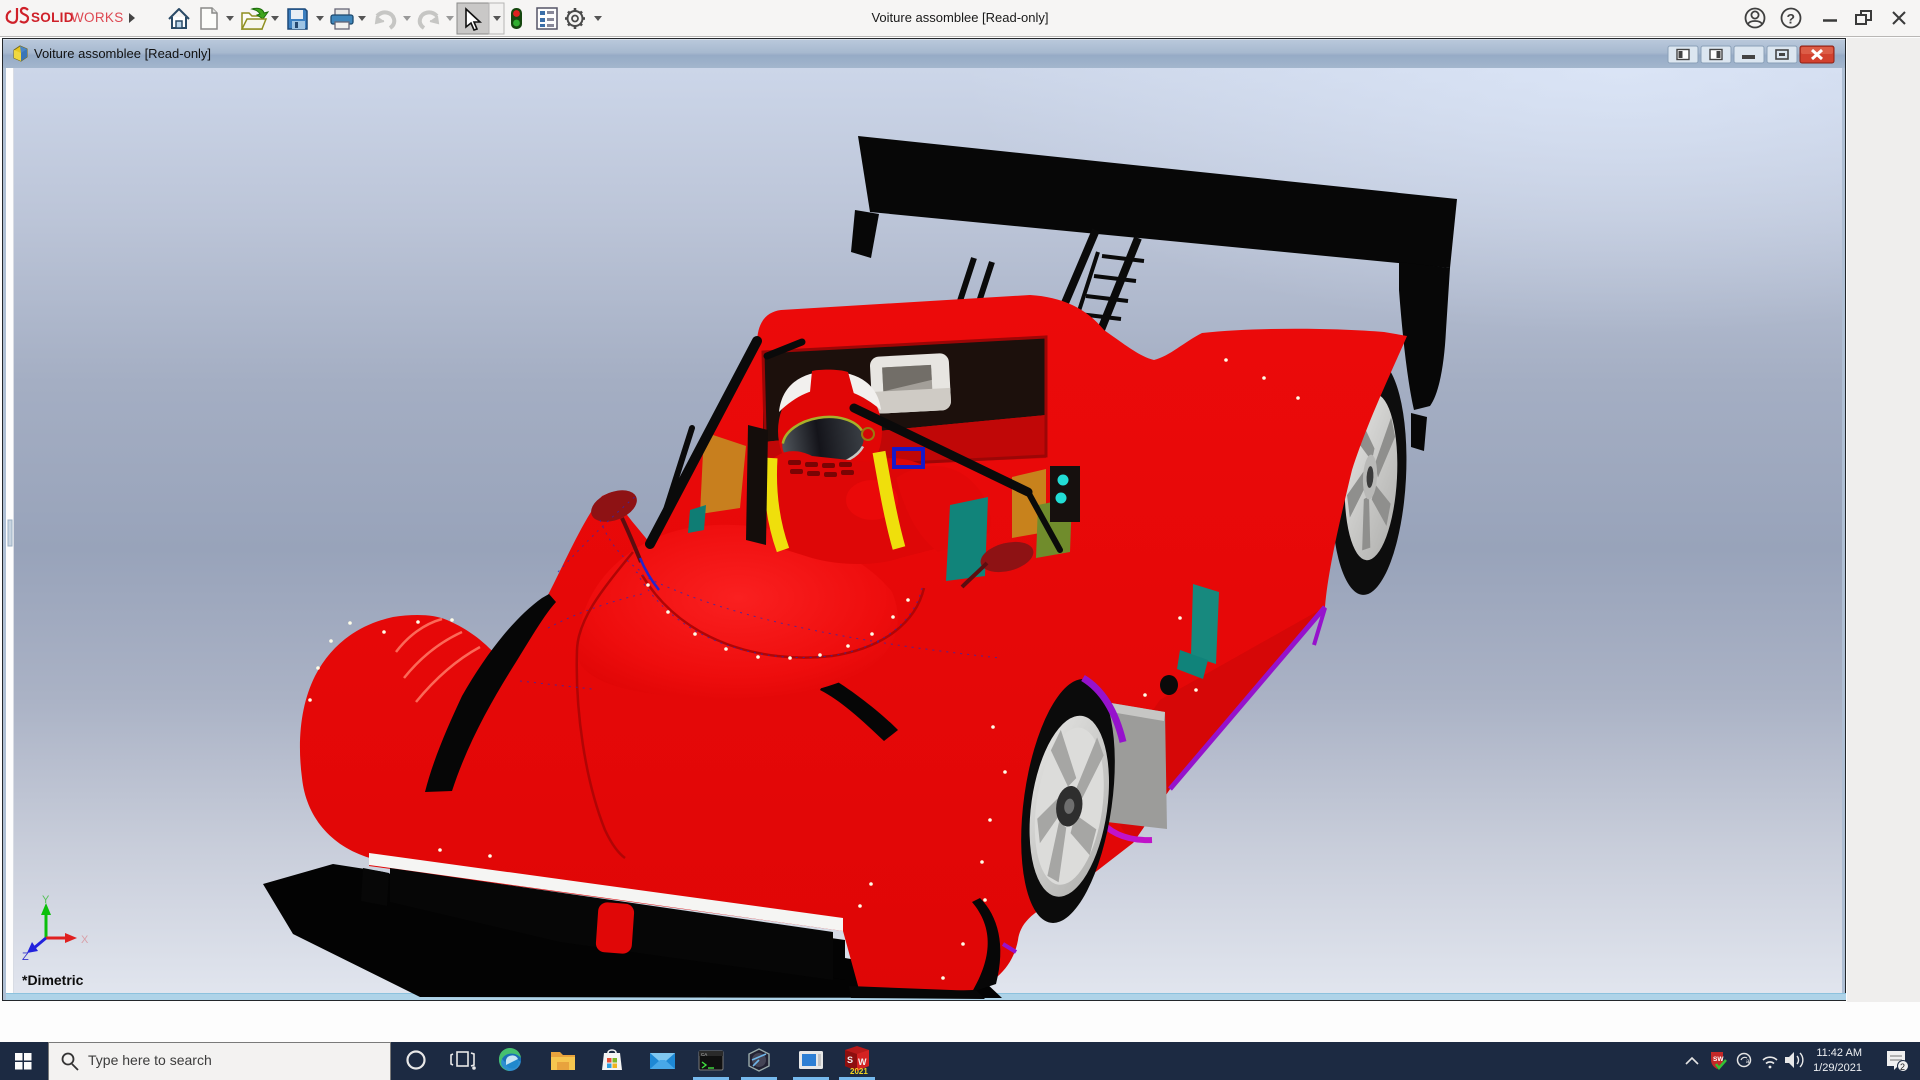 The height and width of the screenshot is (1080, 1920). Describe the element at coordinates (1902, 1067) in the screenshot. I see `svg-text: 2` at that location.